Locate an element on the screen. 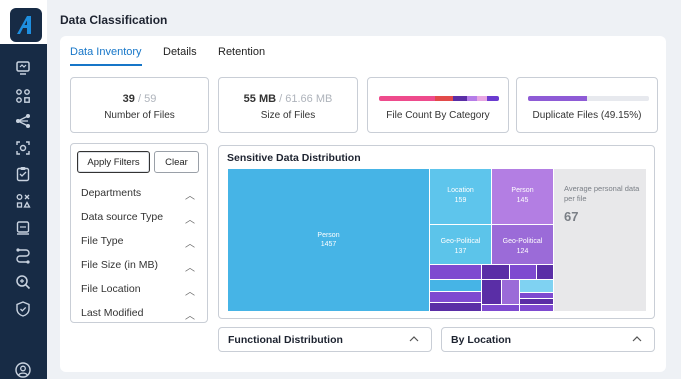 The image size is (681, 379). average-value: 67 is located at coordinates (571, 216).